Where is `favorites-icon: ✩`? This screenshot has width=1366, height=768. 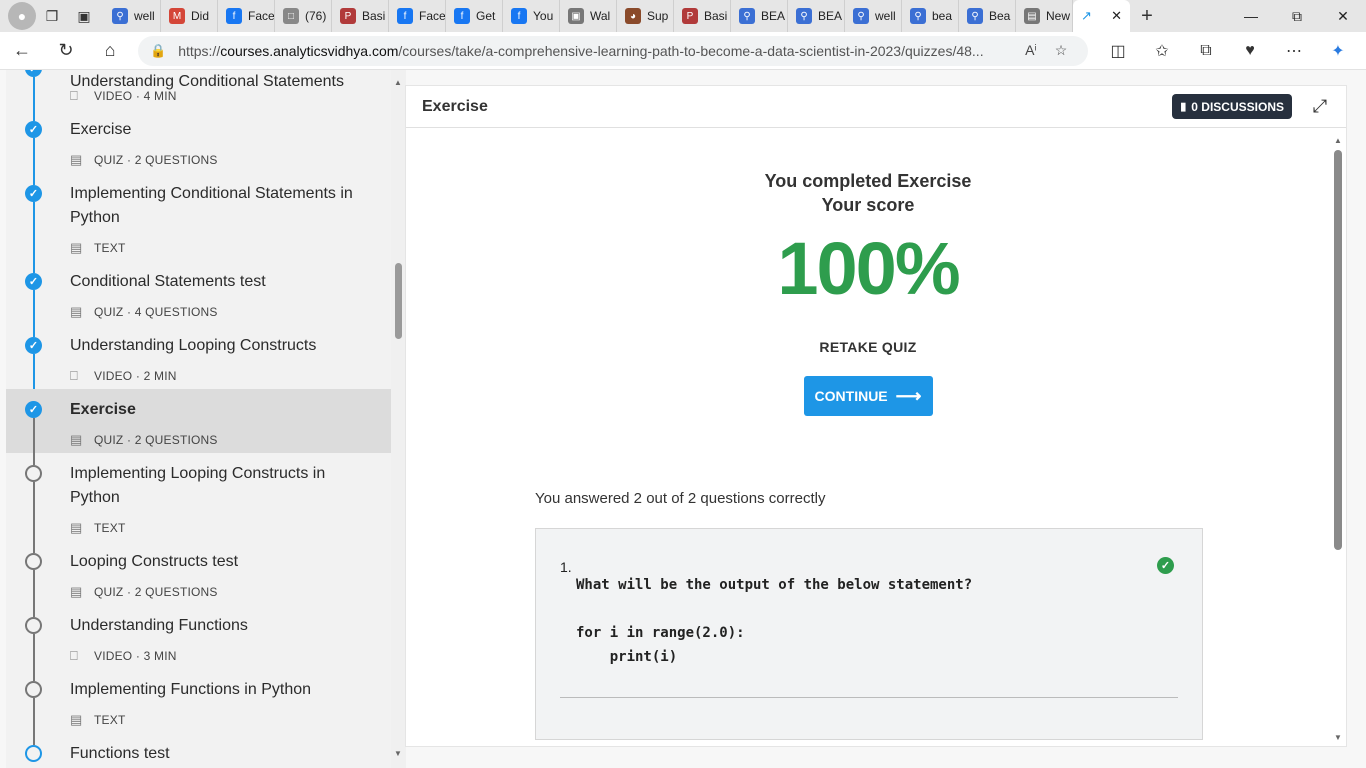 favorites-icon: ✩ is located at coordinates (1162, 51).